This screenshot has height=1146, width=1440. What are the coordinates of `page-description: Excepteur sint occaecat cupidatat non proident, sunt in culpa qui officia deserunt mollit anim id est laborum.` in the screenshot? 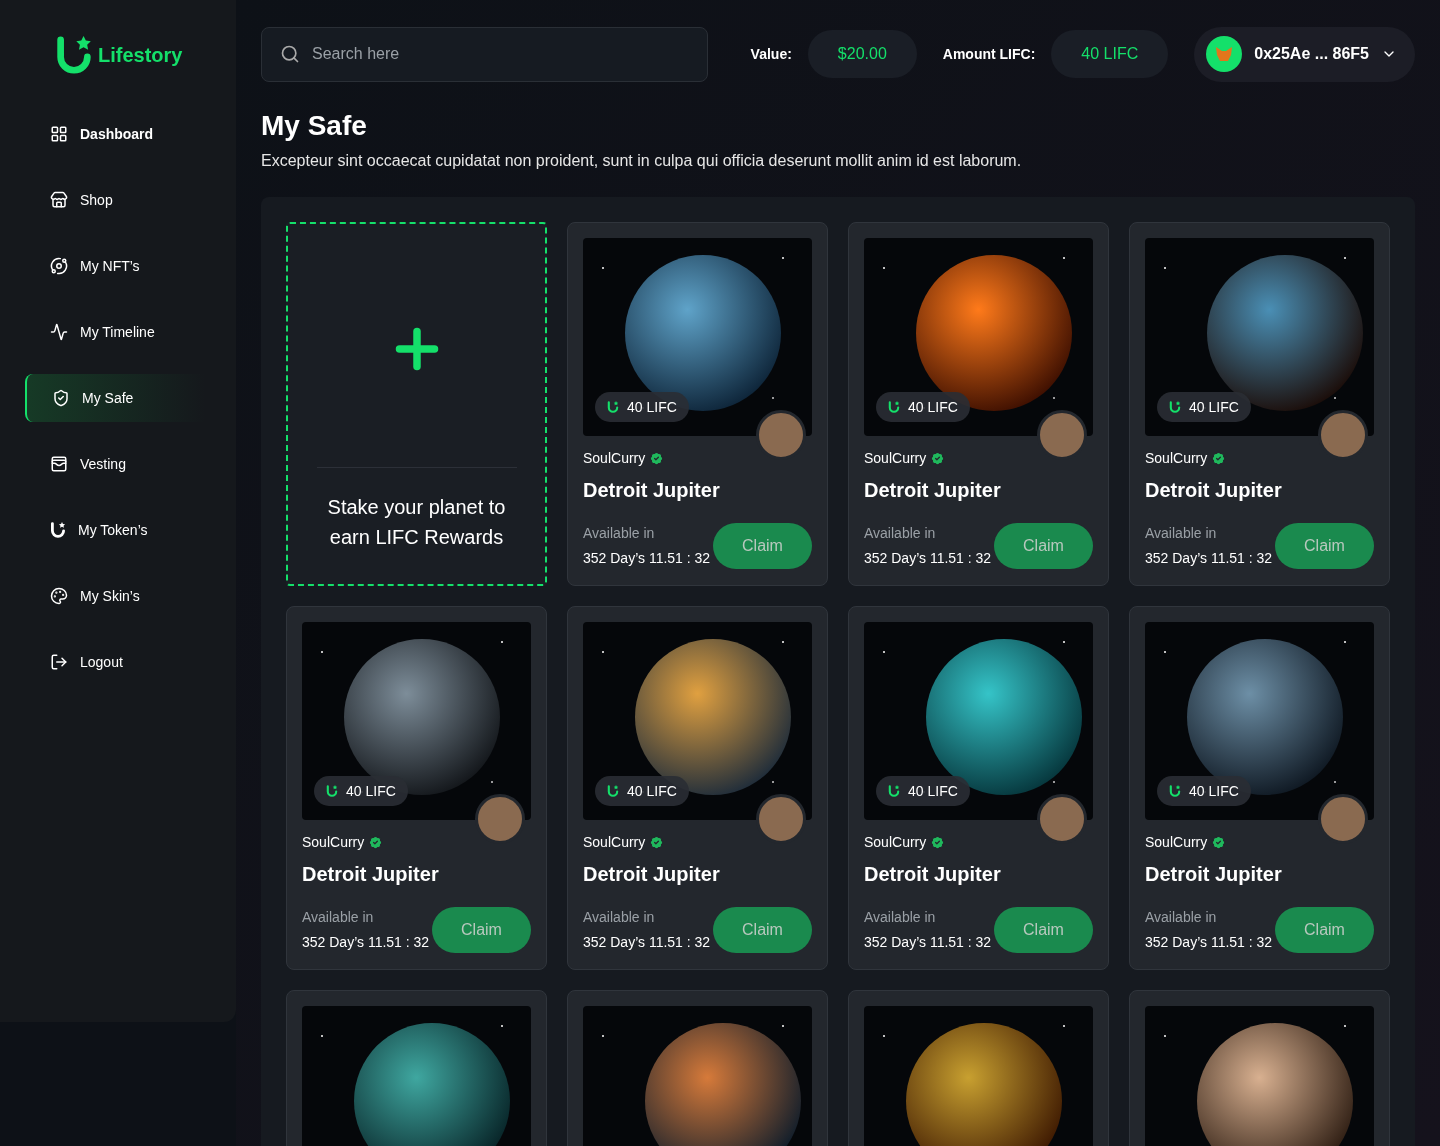 It's located at (642, 161).